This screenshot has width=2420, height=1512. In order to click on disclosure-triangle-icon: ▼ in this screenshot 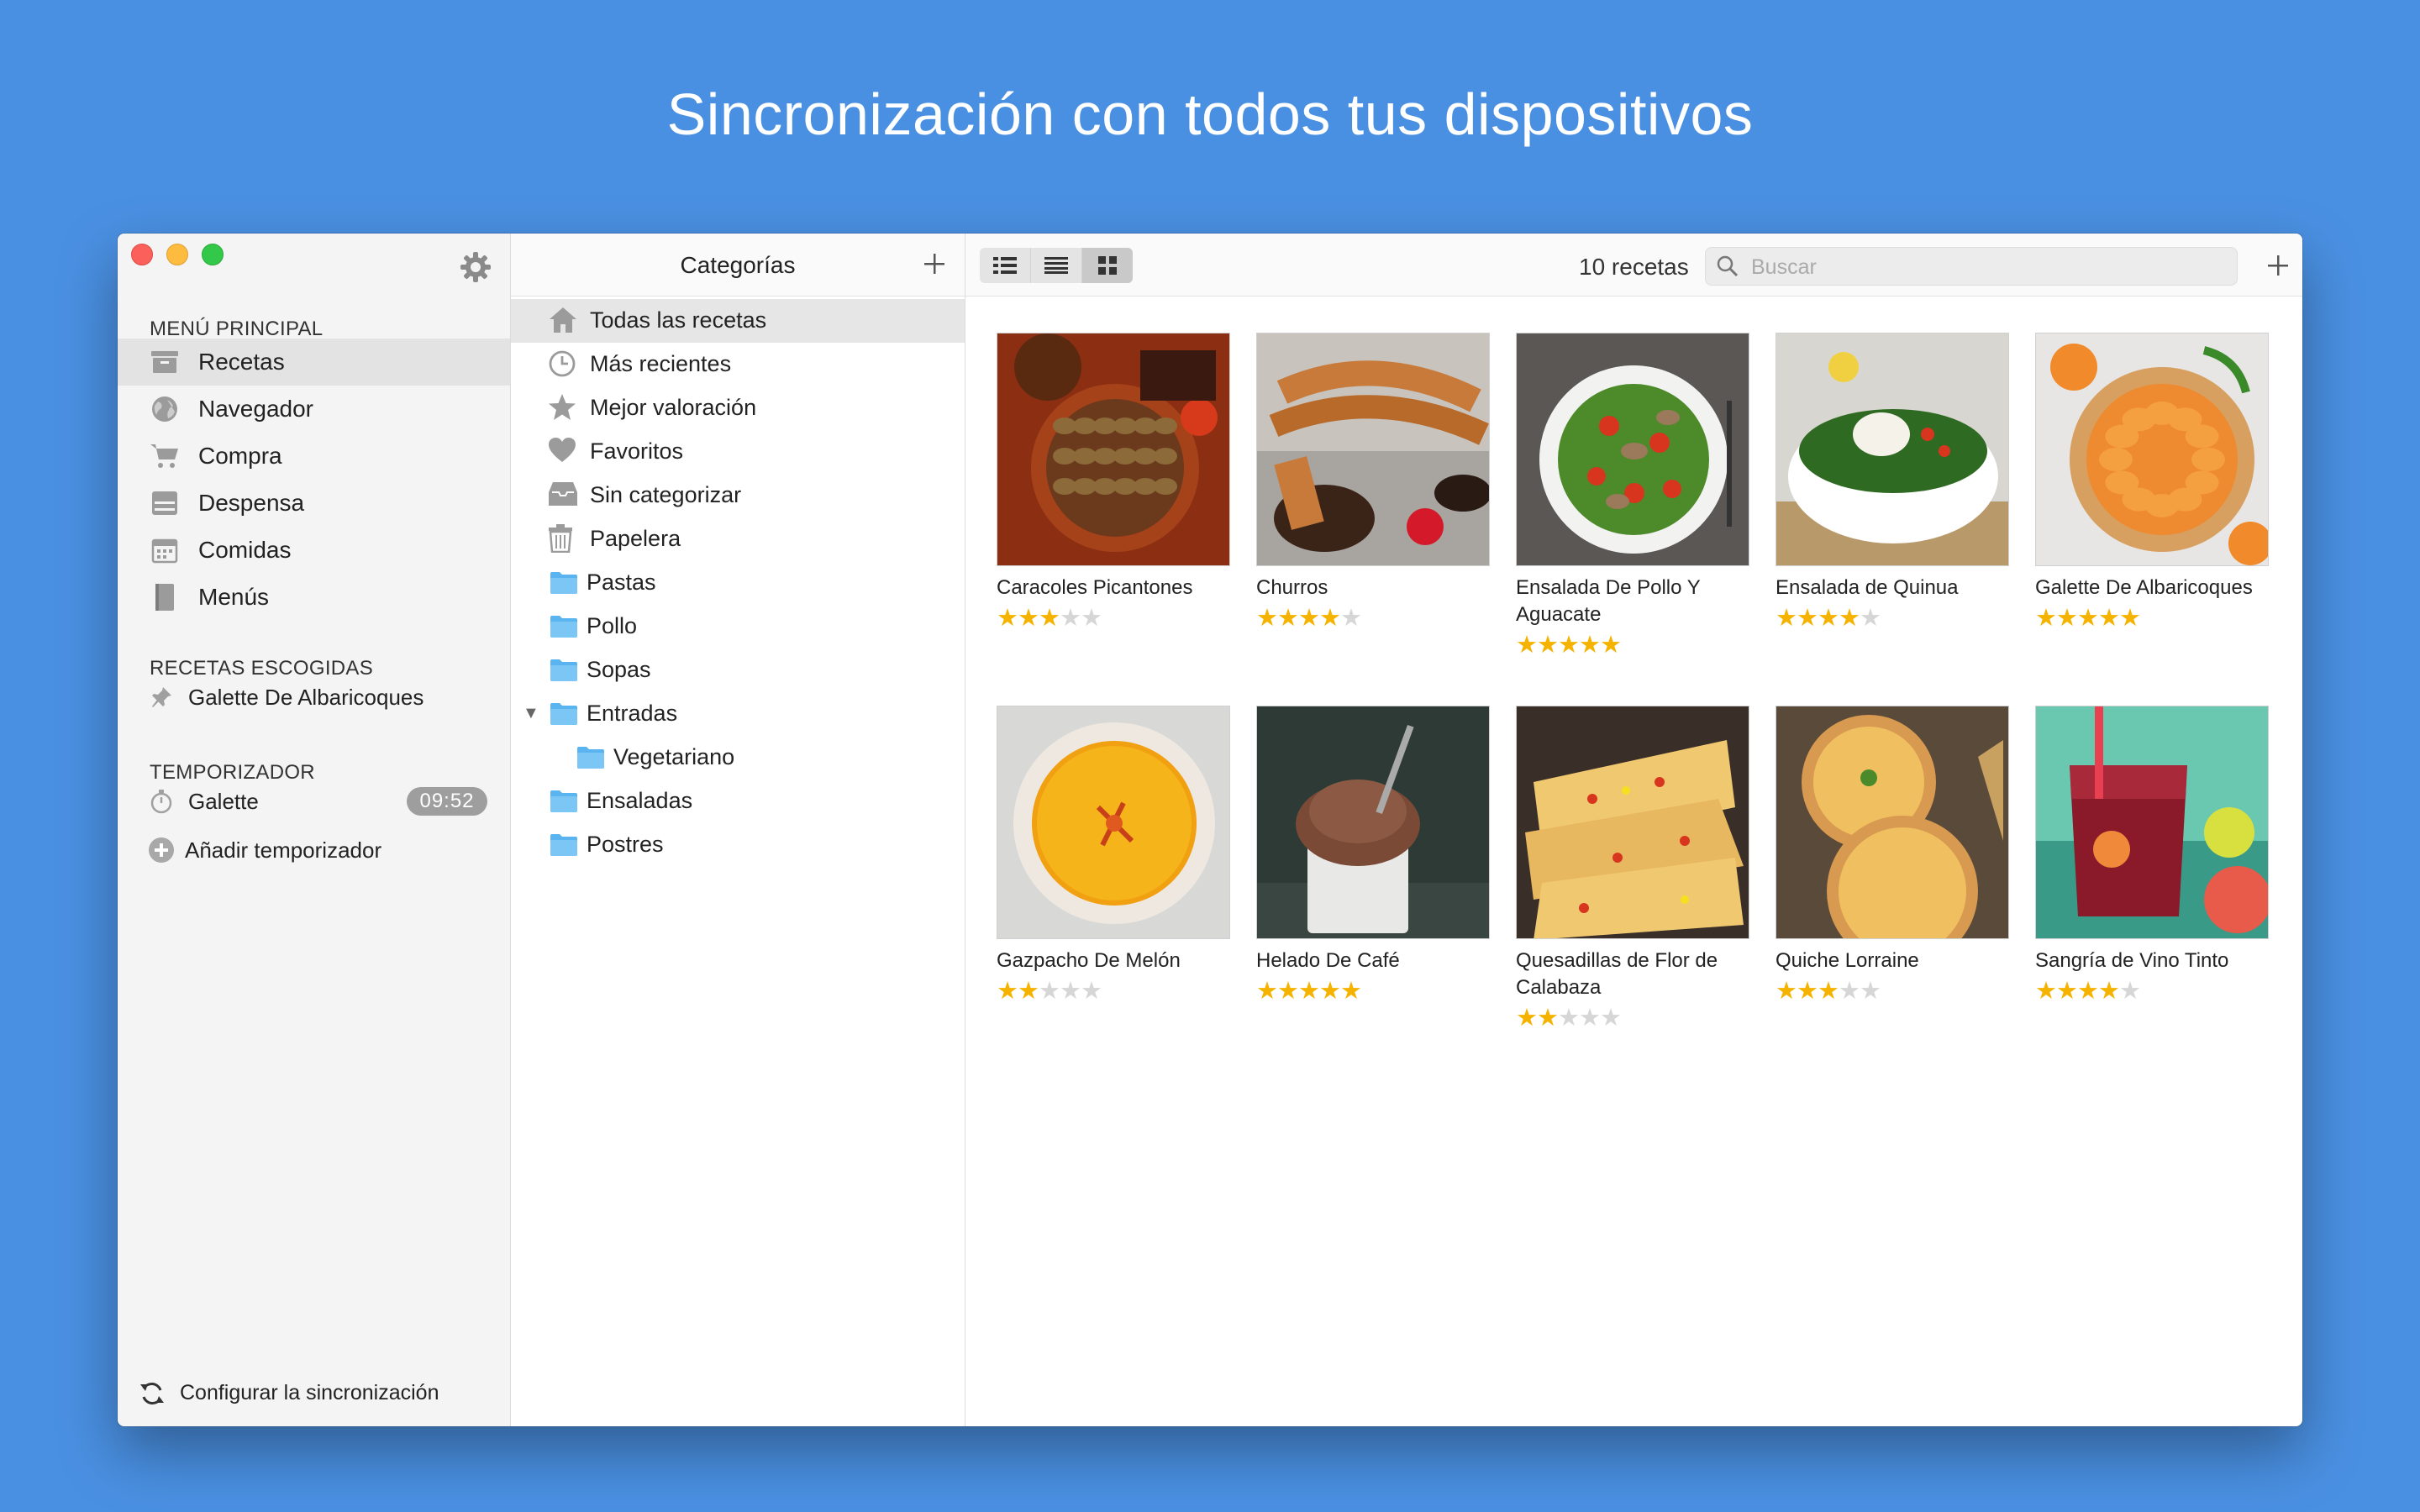, I will do `click(531, 713)`.